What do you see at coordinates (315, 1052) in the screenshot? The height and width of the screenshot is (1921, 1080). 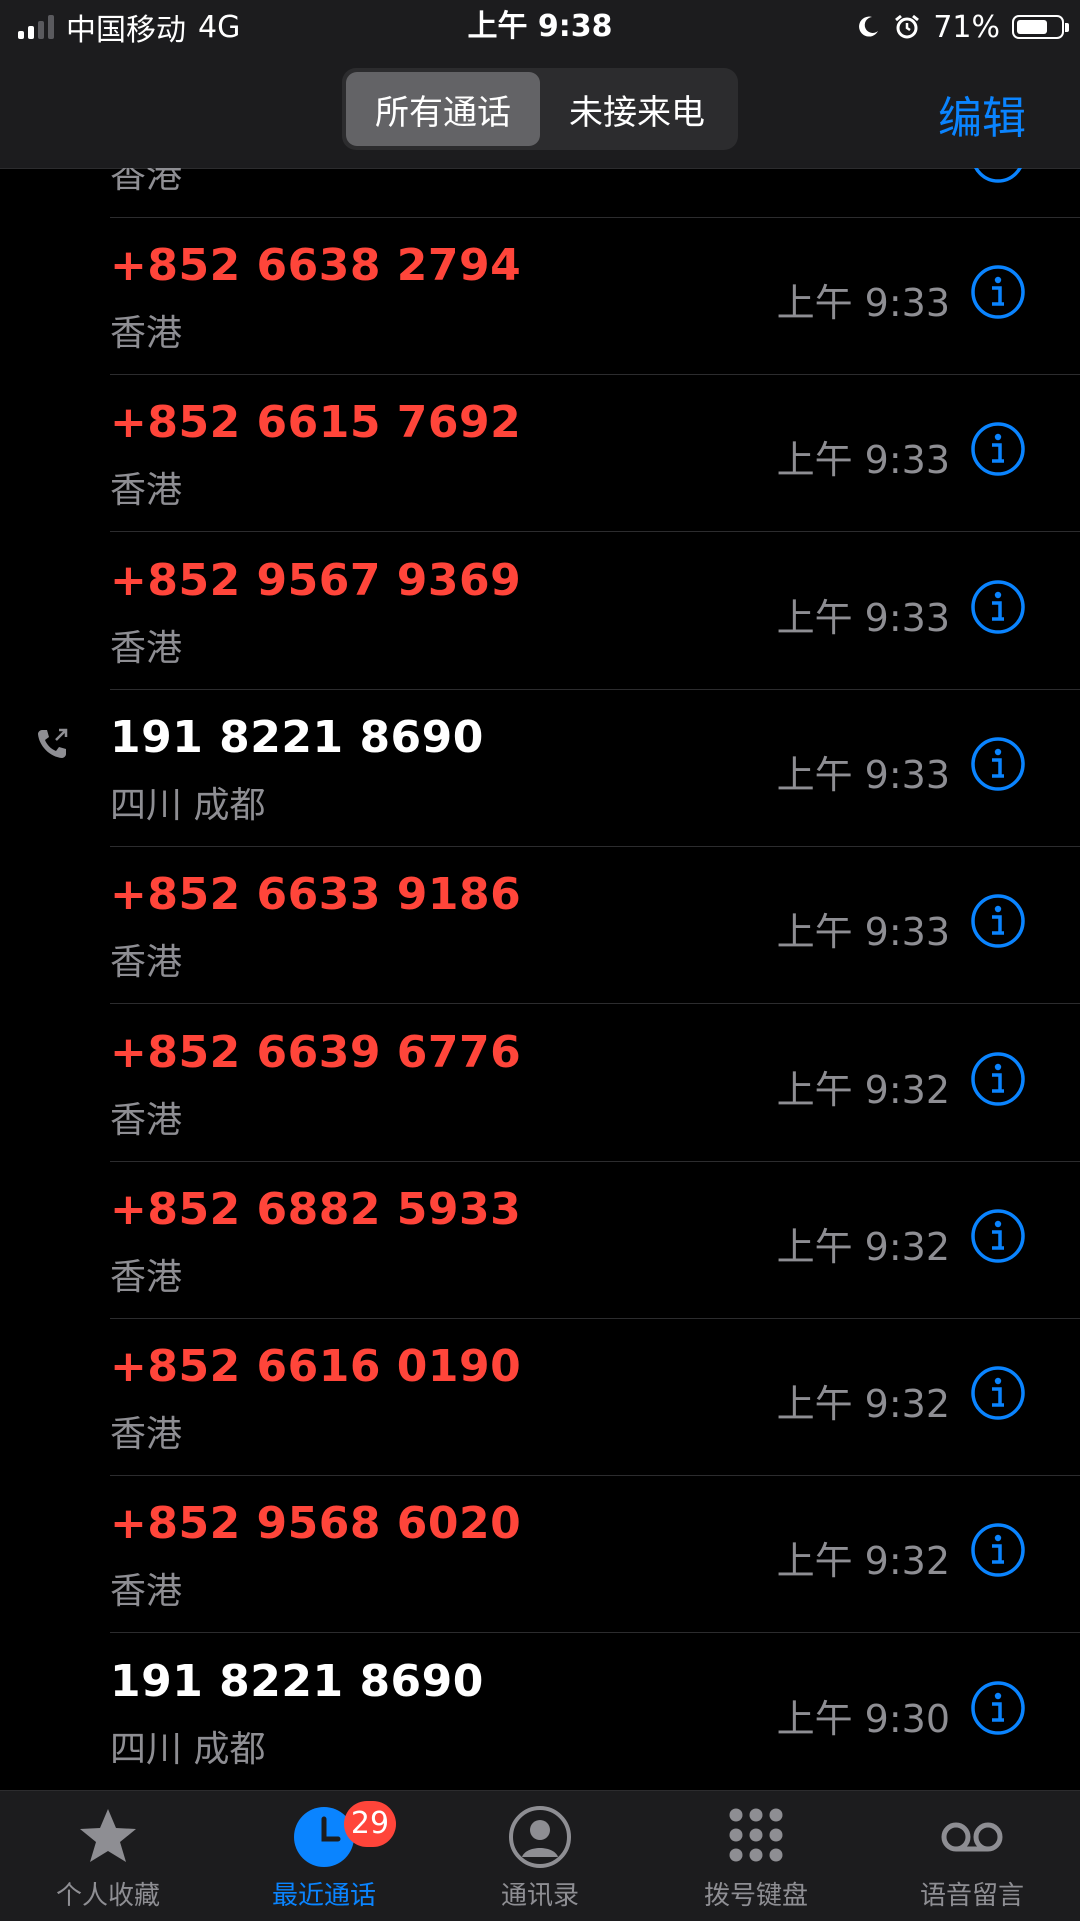 I see `caller-number: +852 6639 6776` at bounding box center [315, 1052].